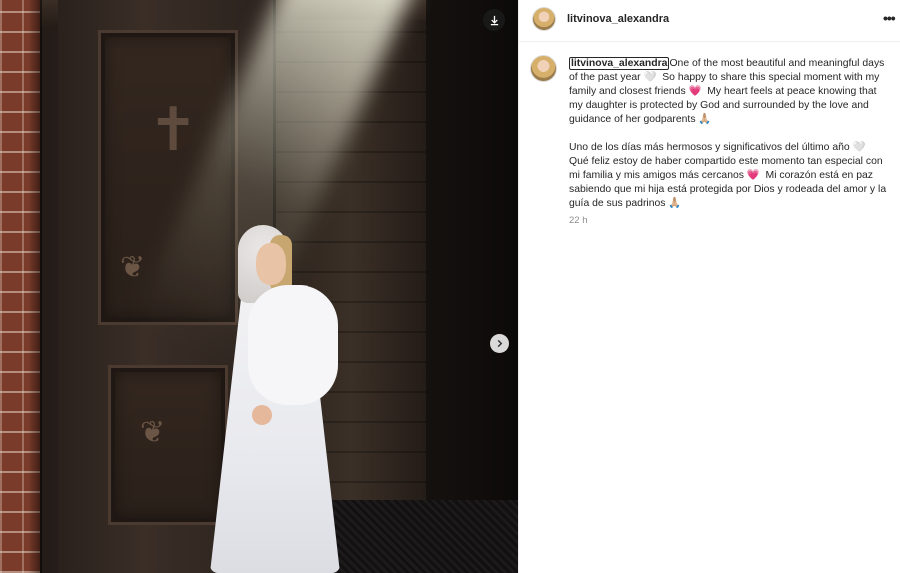 This screenshot has width=900, height=573. I want to click on download-button, so click(494, 20).